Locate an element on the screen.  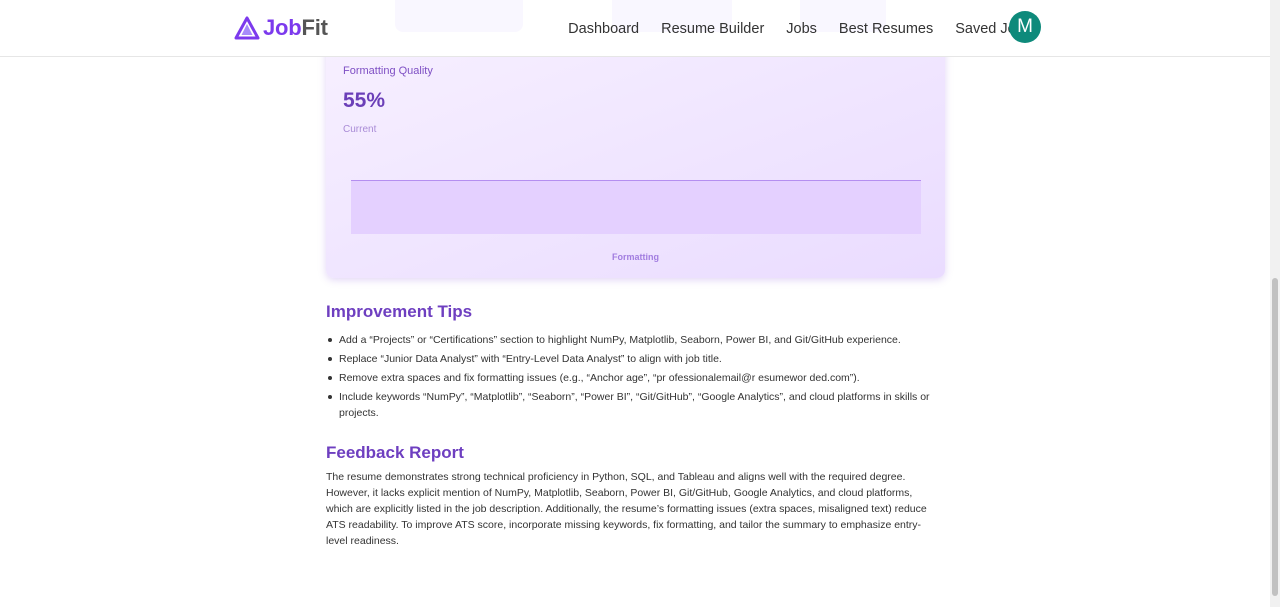
user-avatar: M is located at coordinates (1025, 27).